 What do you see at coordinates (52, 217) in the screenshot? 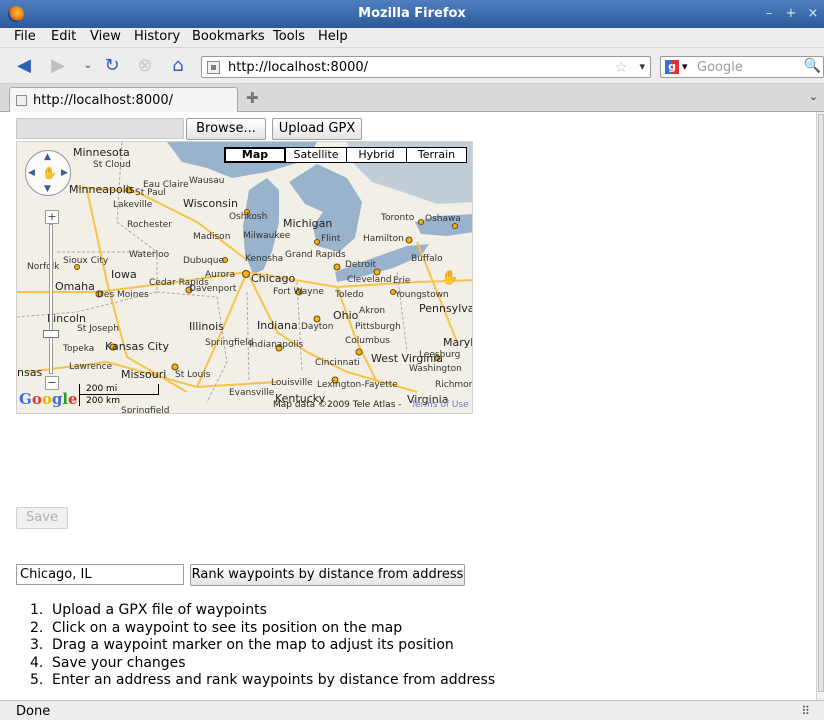
I see `zoom-in-icon: +` at bounding box center [52, 217].